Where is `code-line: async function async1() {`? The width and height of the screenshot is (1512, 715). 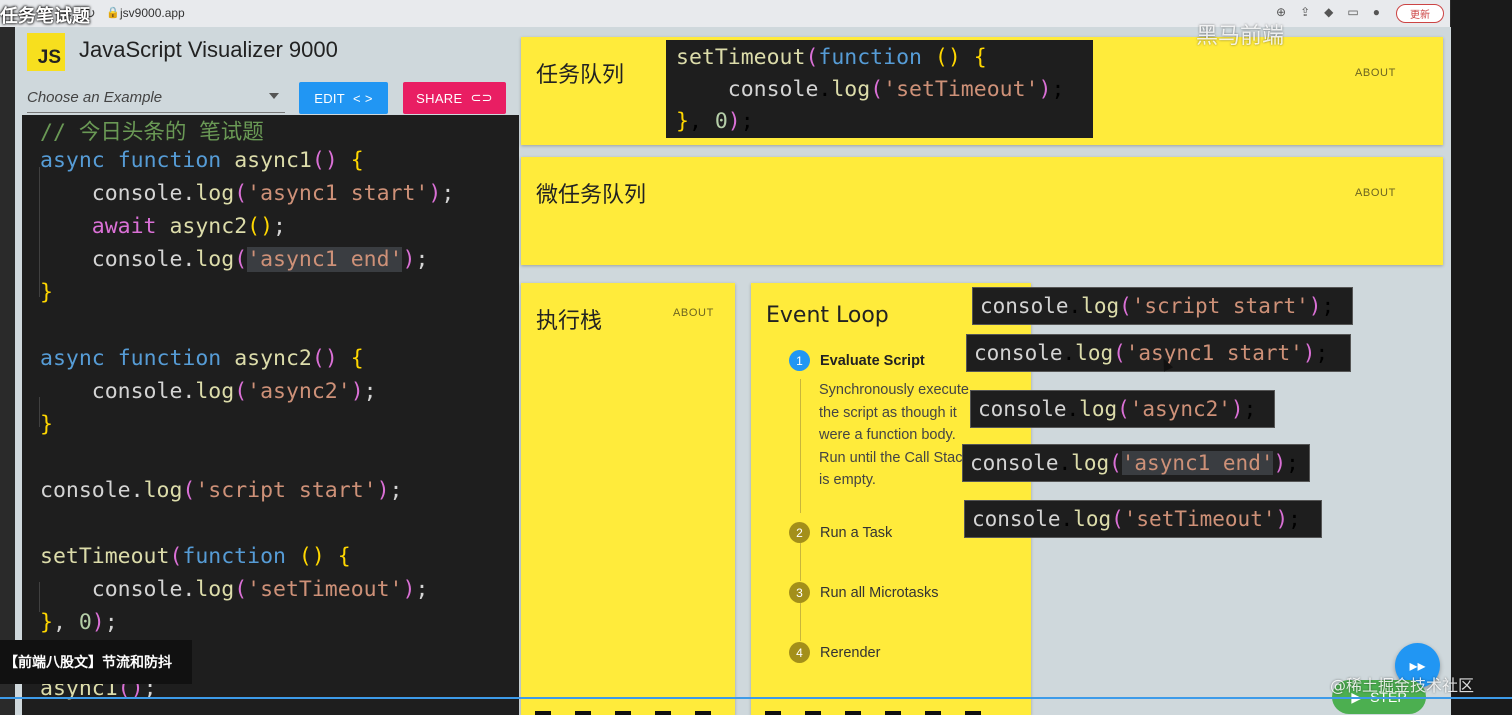 code-line: async function async1() { is located at coordinates (202, 160).